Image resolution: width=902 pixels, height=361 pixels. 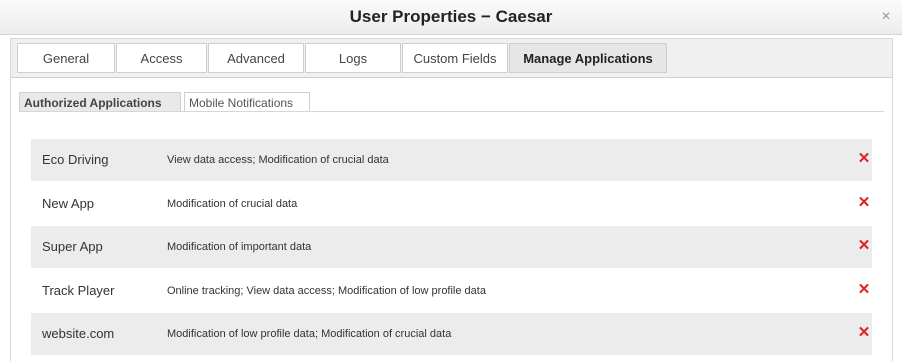 I want to click on tab-general: General, so click(x=66, y=58).